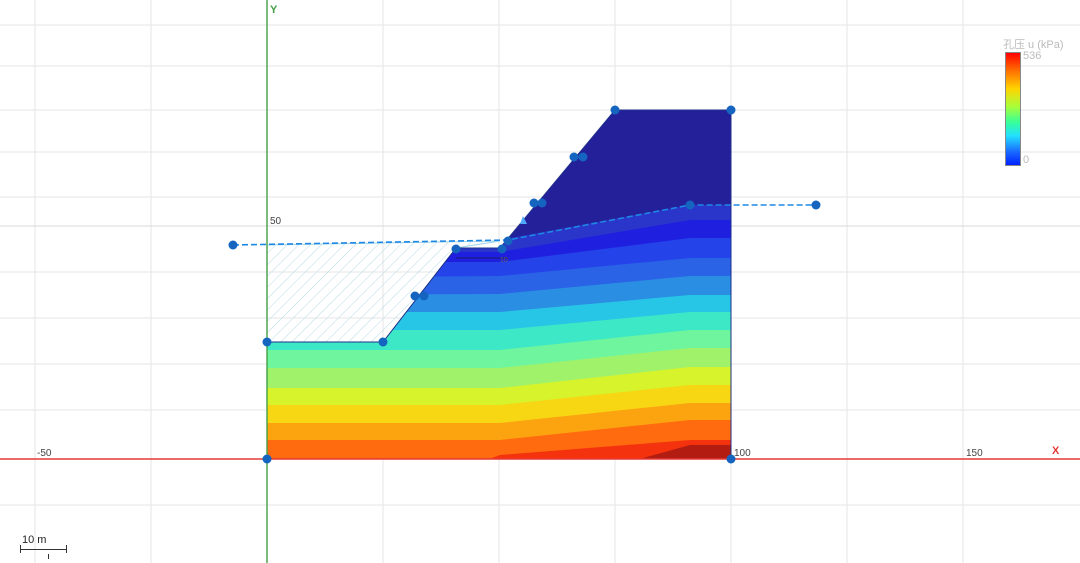 This screenshot has width=1080, height=563. I want to click on legend-max-value: 536, so click(1032, 56).